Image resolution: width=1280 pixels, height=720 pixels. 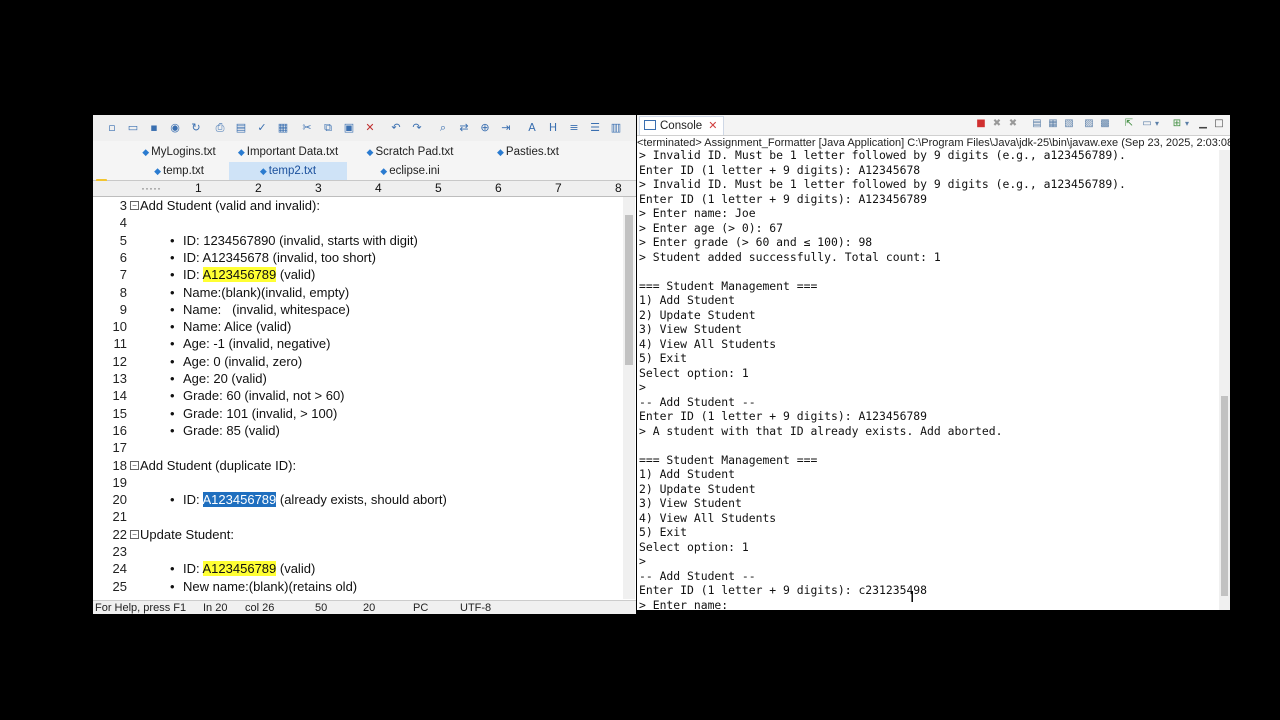 What do you see at coordinates (119, 413) in the screenshot?
I see `line-number: 15` at bounding box center [119, 413].